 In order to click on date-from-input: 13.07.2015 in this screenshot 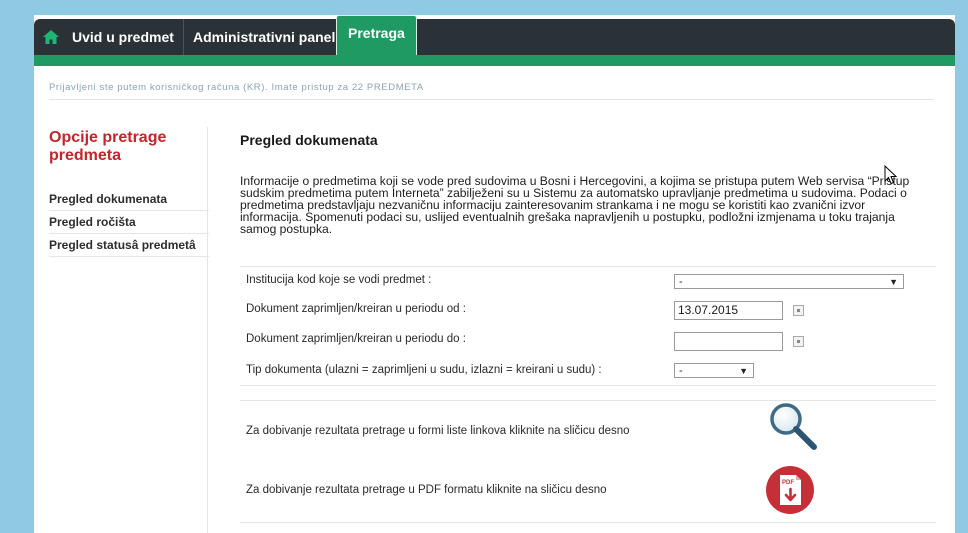, I will do `click(728, 310)`.